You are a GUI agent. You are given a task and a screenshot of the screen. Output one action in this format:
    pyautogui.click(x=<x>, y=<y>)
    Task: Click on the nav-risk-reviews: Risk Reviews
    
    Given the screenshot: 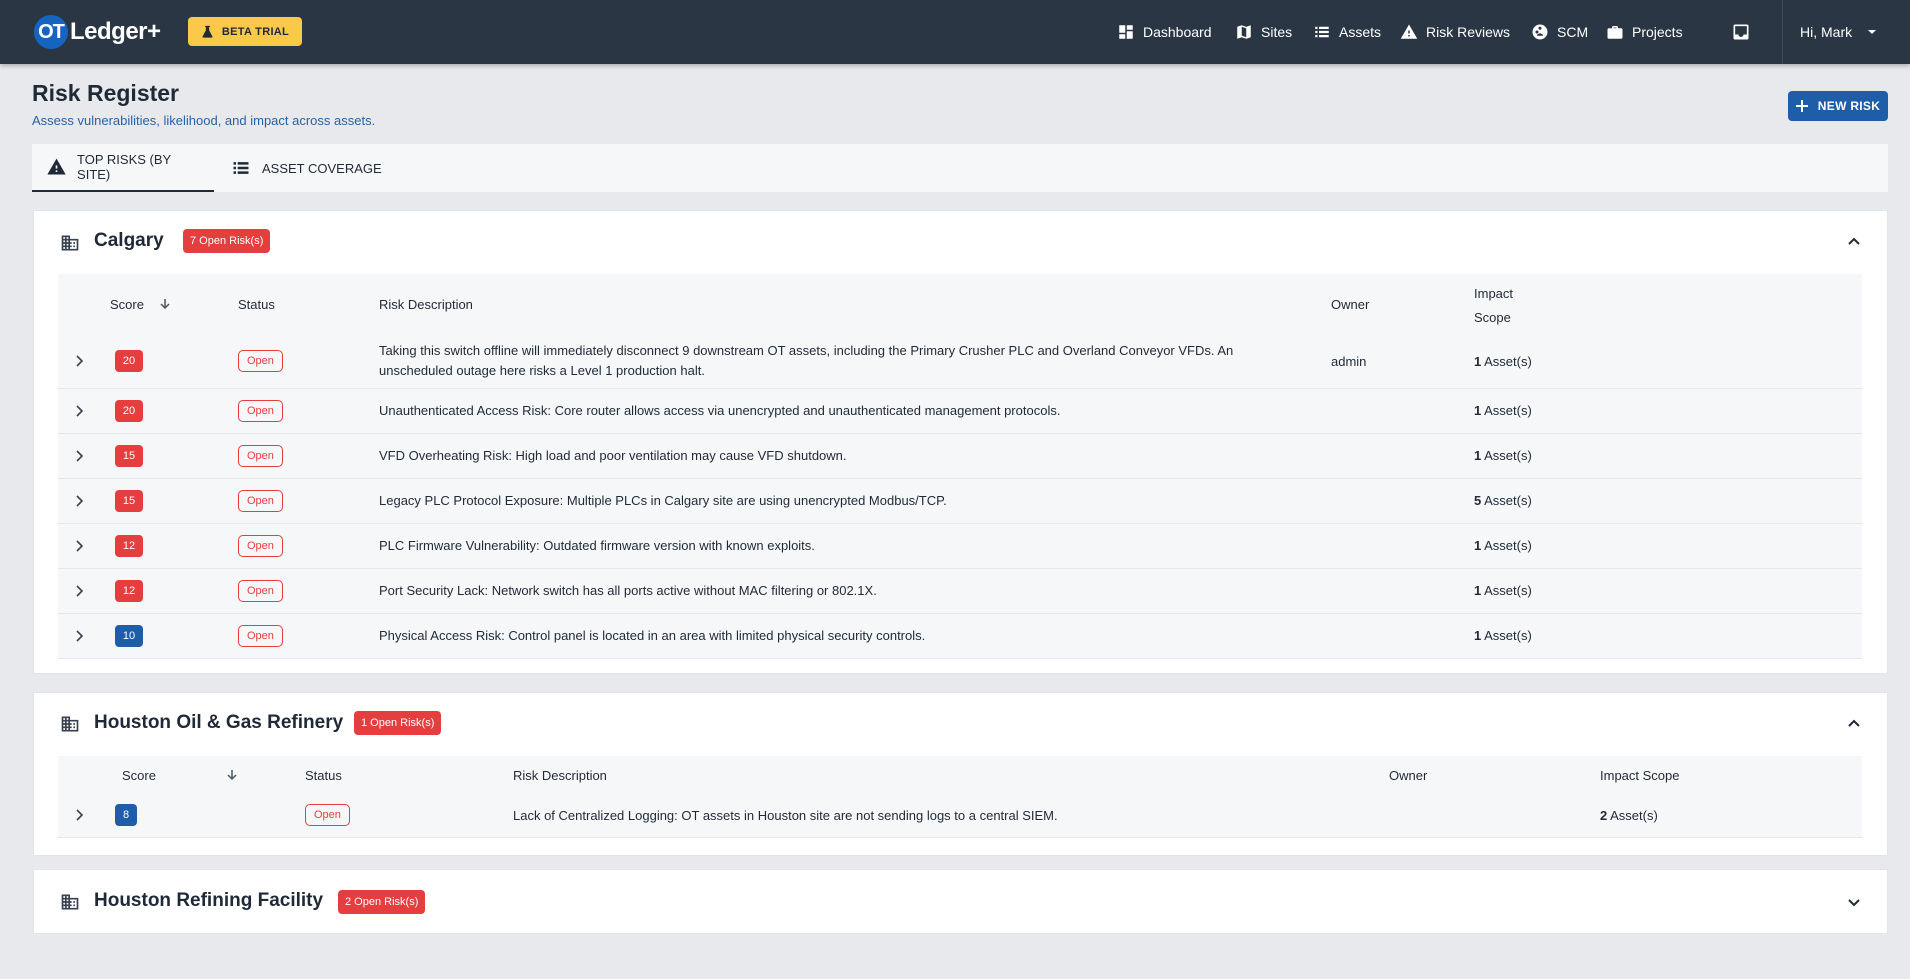 What is the action you would take?
    pyautogui.click(x=1455, y=32)
    